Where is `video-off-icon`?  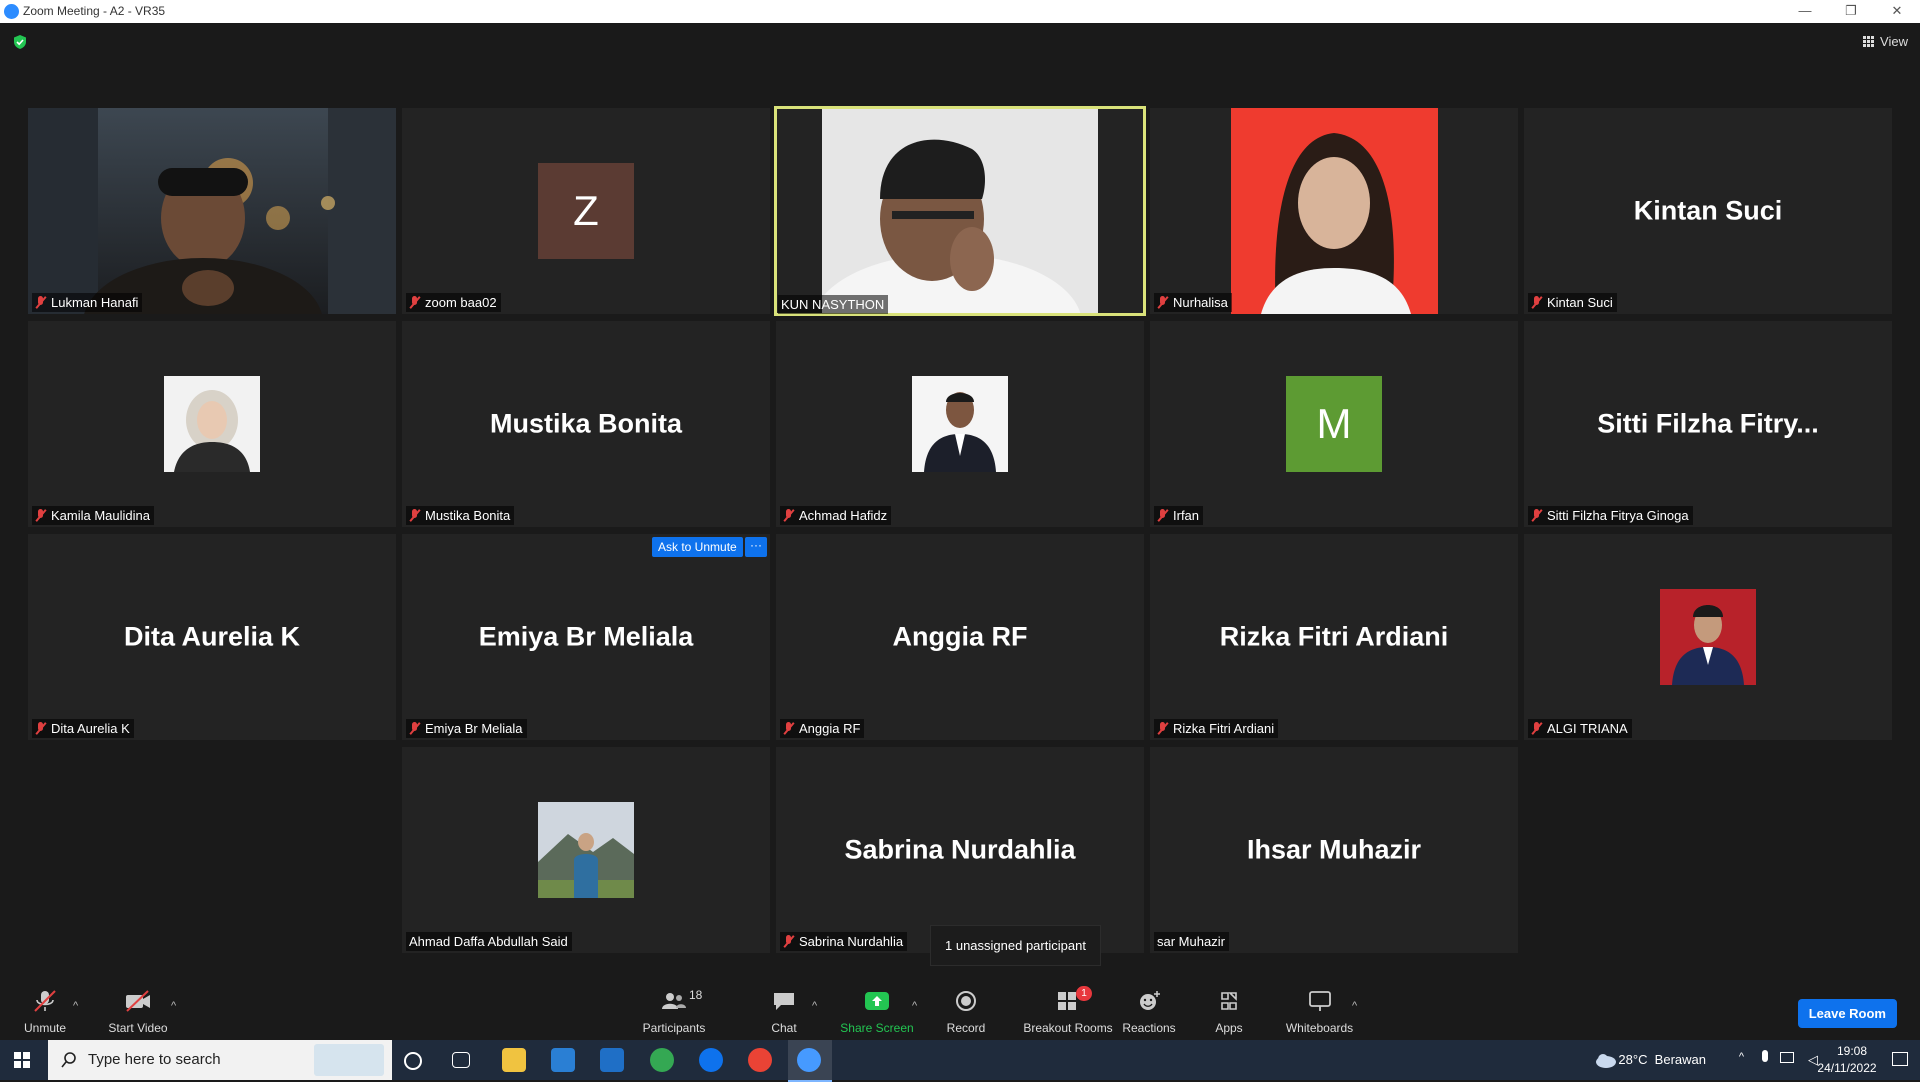 video-off-icon is located at coordinates (138, 1001).